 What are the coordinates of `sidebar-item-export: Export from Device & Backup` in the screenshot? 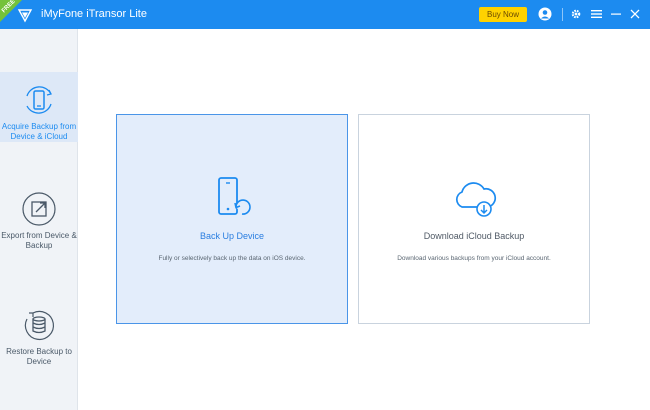 It's located at (39, 226).